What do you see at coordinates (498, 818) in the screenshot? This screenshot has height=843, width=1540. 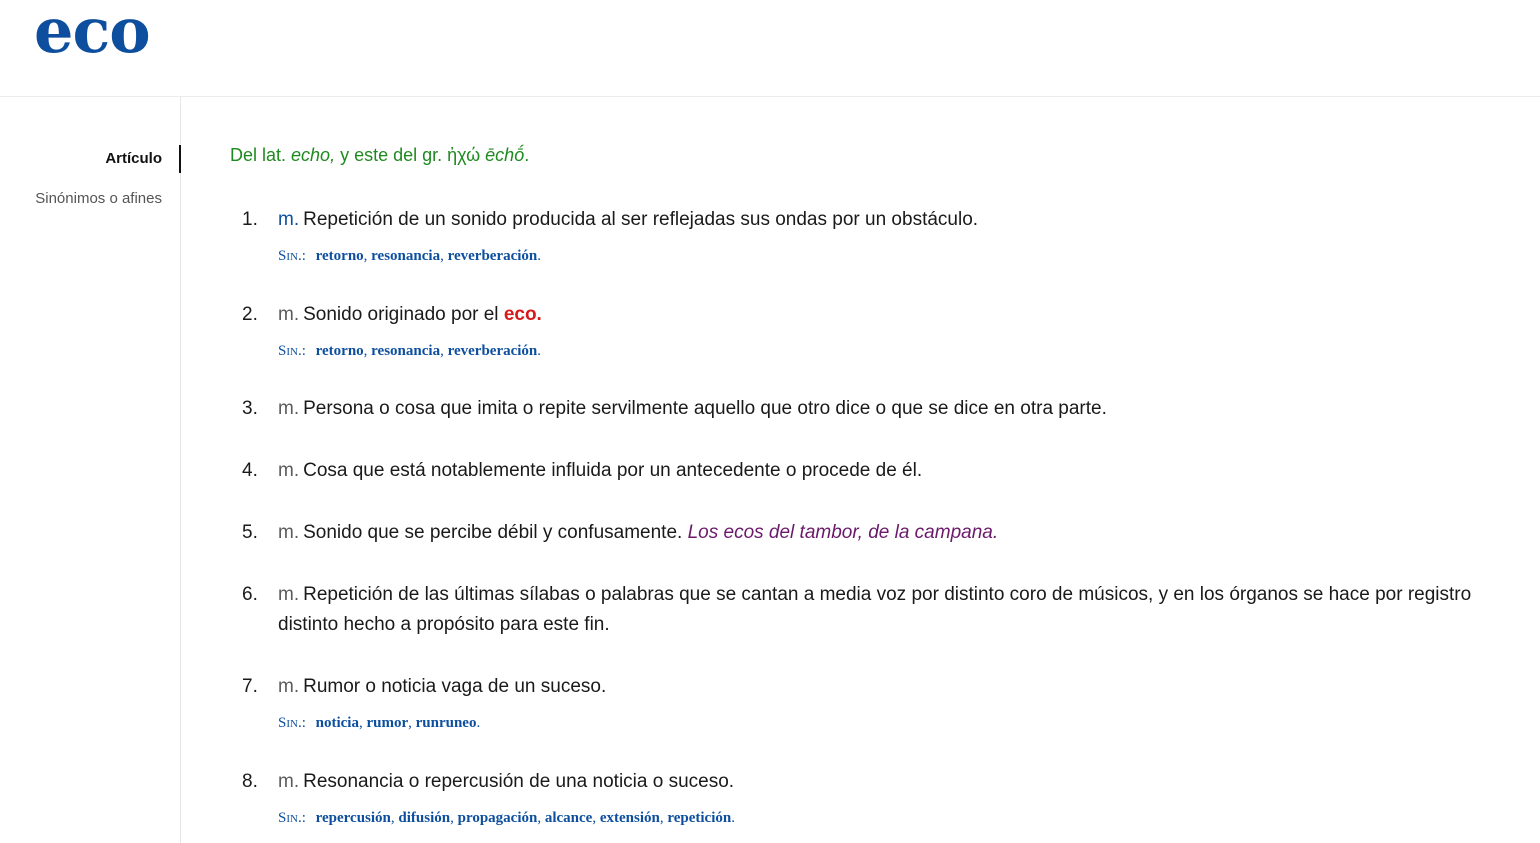 I see `synonym-link: propagación` at bounding box center [498, 818].